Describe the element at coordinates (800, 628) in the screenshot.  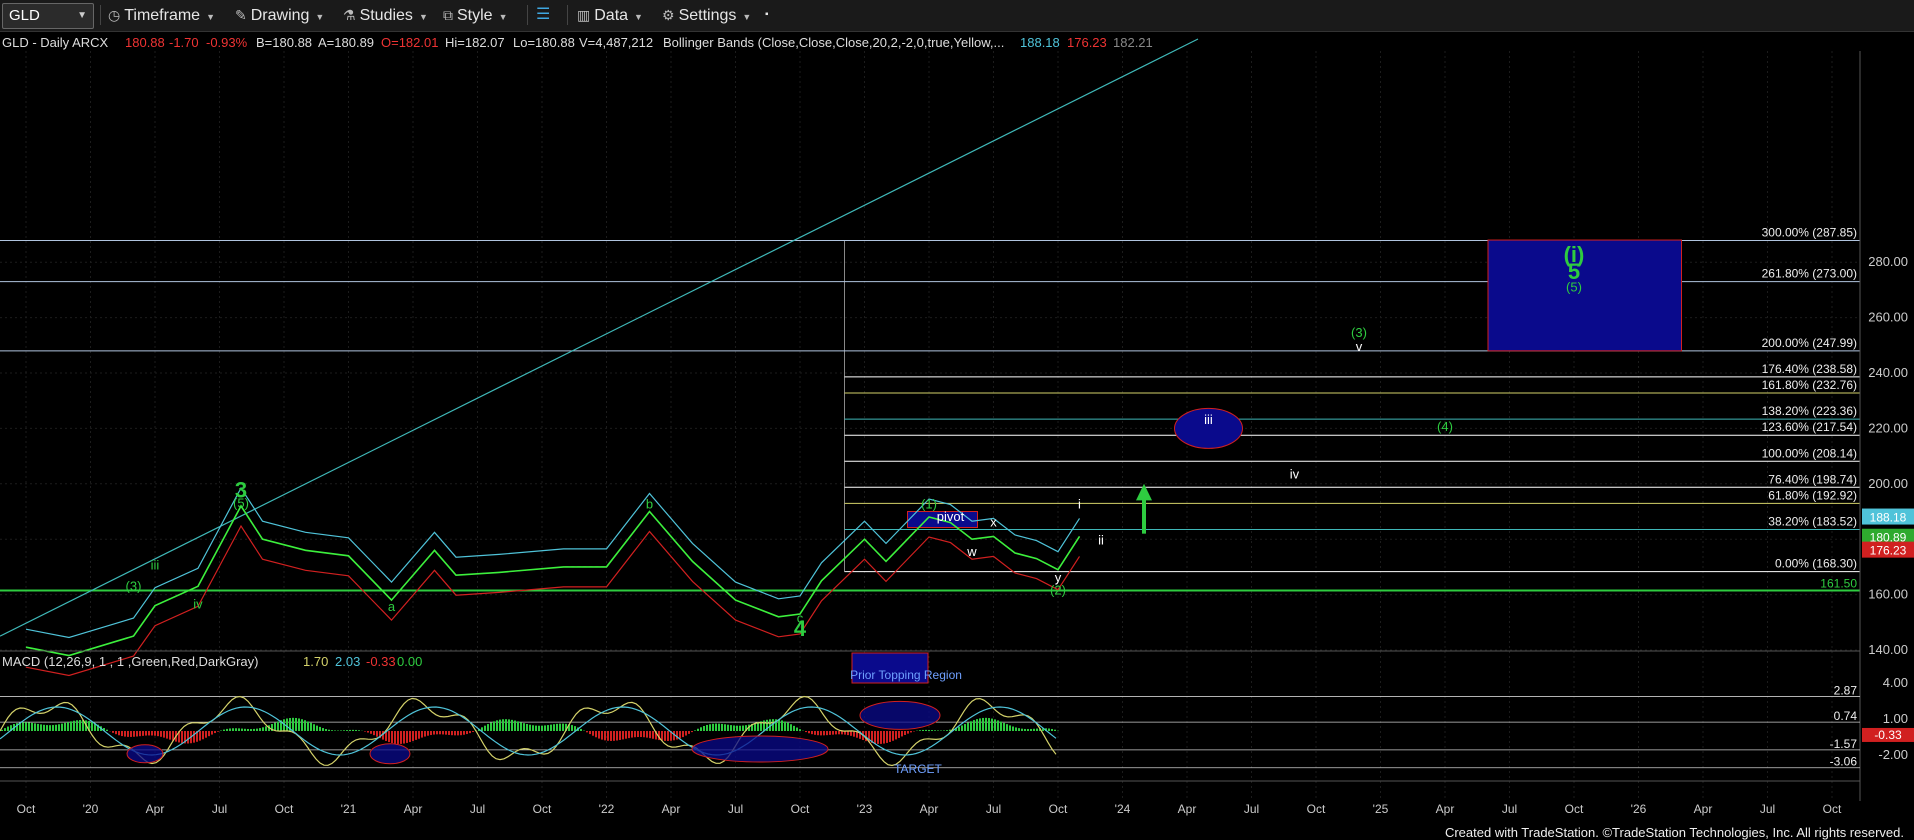
I see `wave-label: 4` at that location.